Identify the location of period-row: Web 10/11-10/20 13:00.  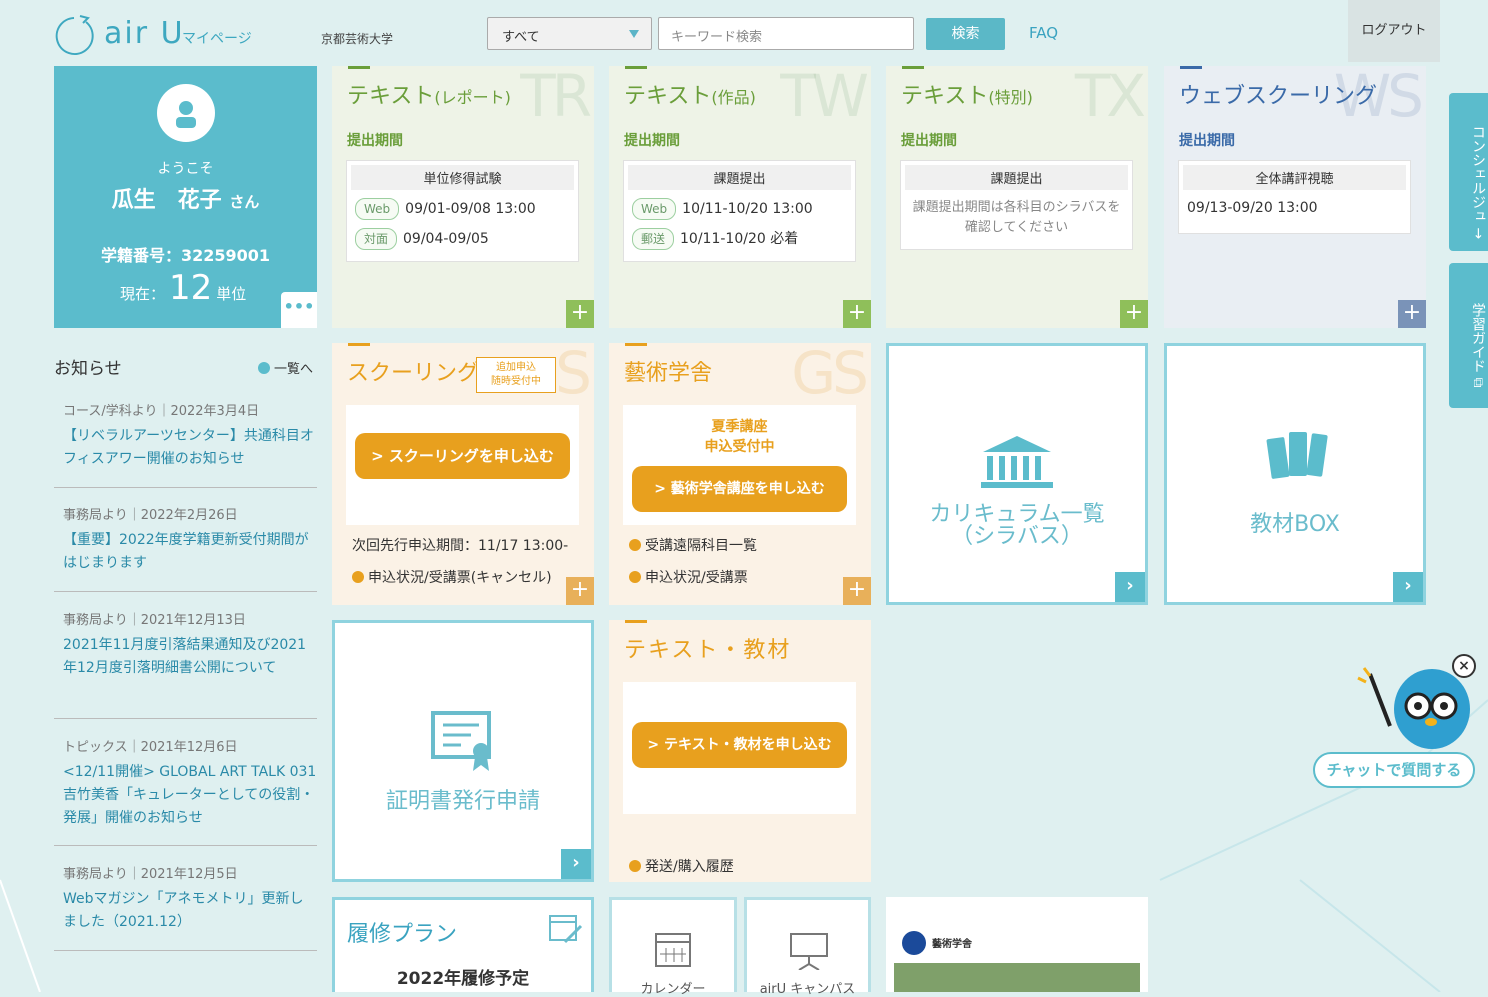
(739, 209).